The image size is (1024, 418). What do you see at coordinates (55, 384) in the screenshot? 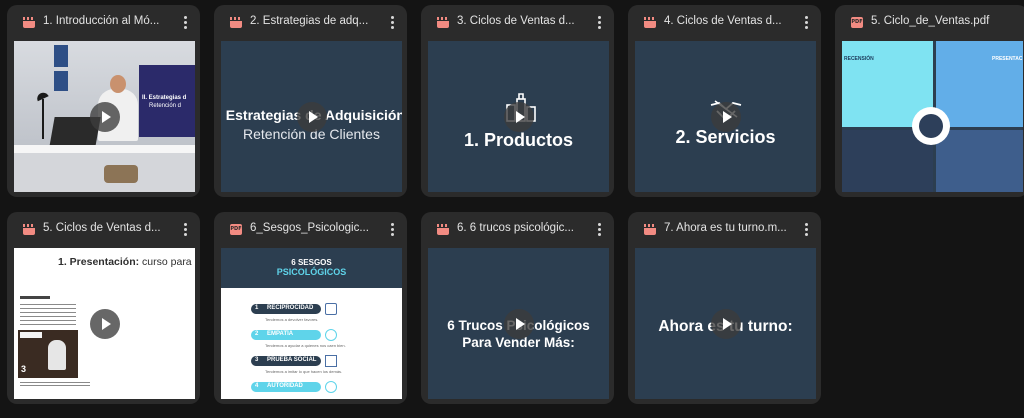
I see `post-footer` at bounding box center [55, 384].